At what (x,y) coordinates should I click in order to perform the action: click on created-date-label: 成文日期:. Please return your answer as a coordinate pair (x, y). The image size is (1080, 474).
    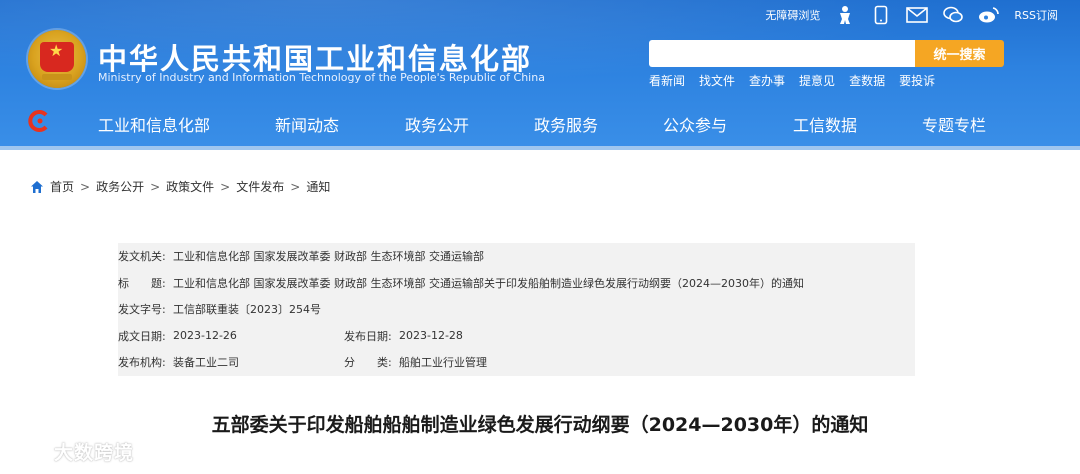
    Looking at the image, I should click on (142, 336).